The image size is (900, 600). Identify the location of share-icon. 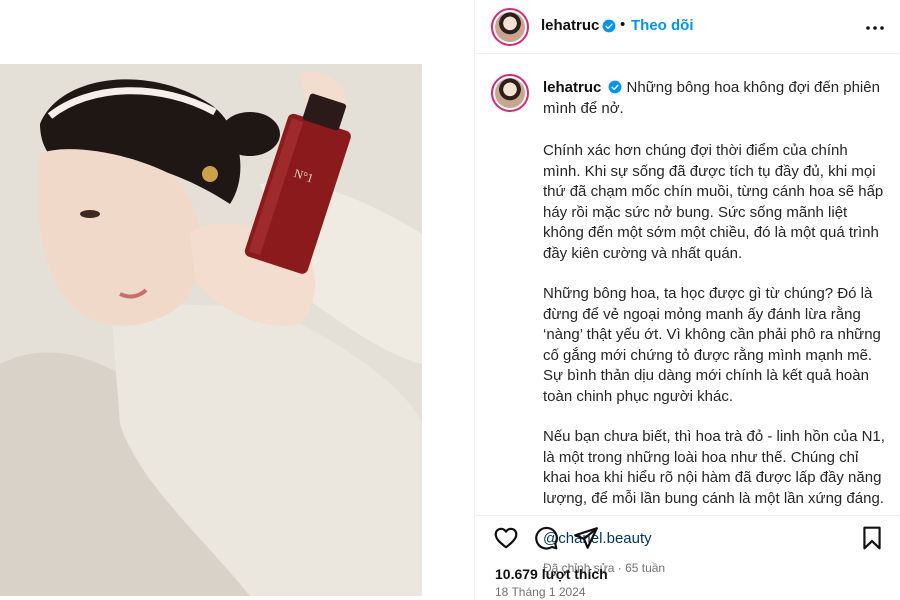
(586, 538).